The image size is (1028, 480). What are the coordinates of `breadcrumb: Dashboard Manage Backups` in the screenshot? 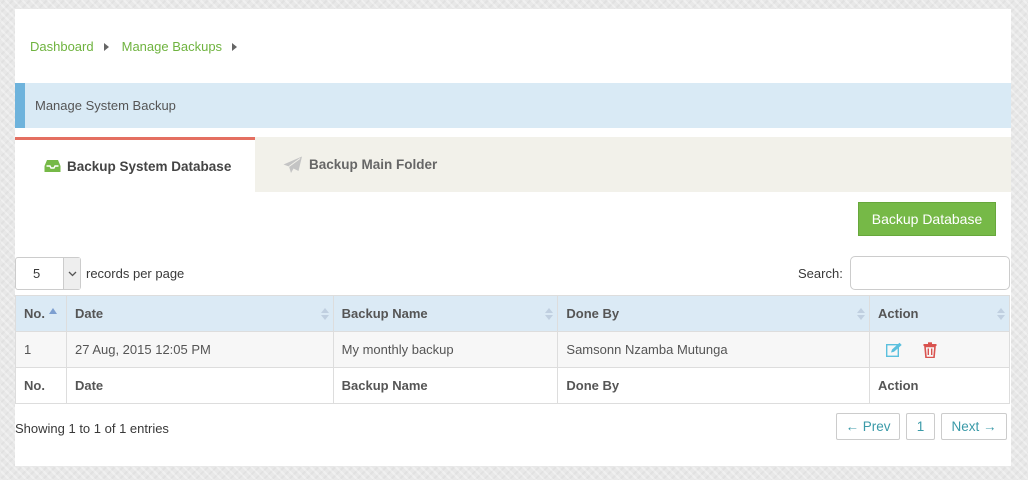 It's located at (140, 46).